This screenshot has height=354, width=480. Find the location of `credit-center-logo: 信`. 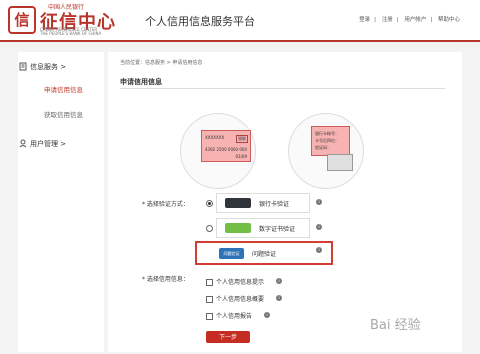

credit-center-logo: 信 is located at coordinates (22, 20).